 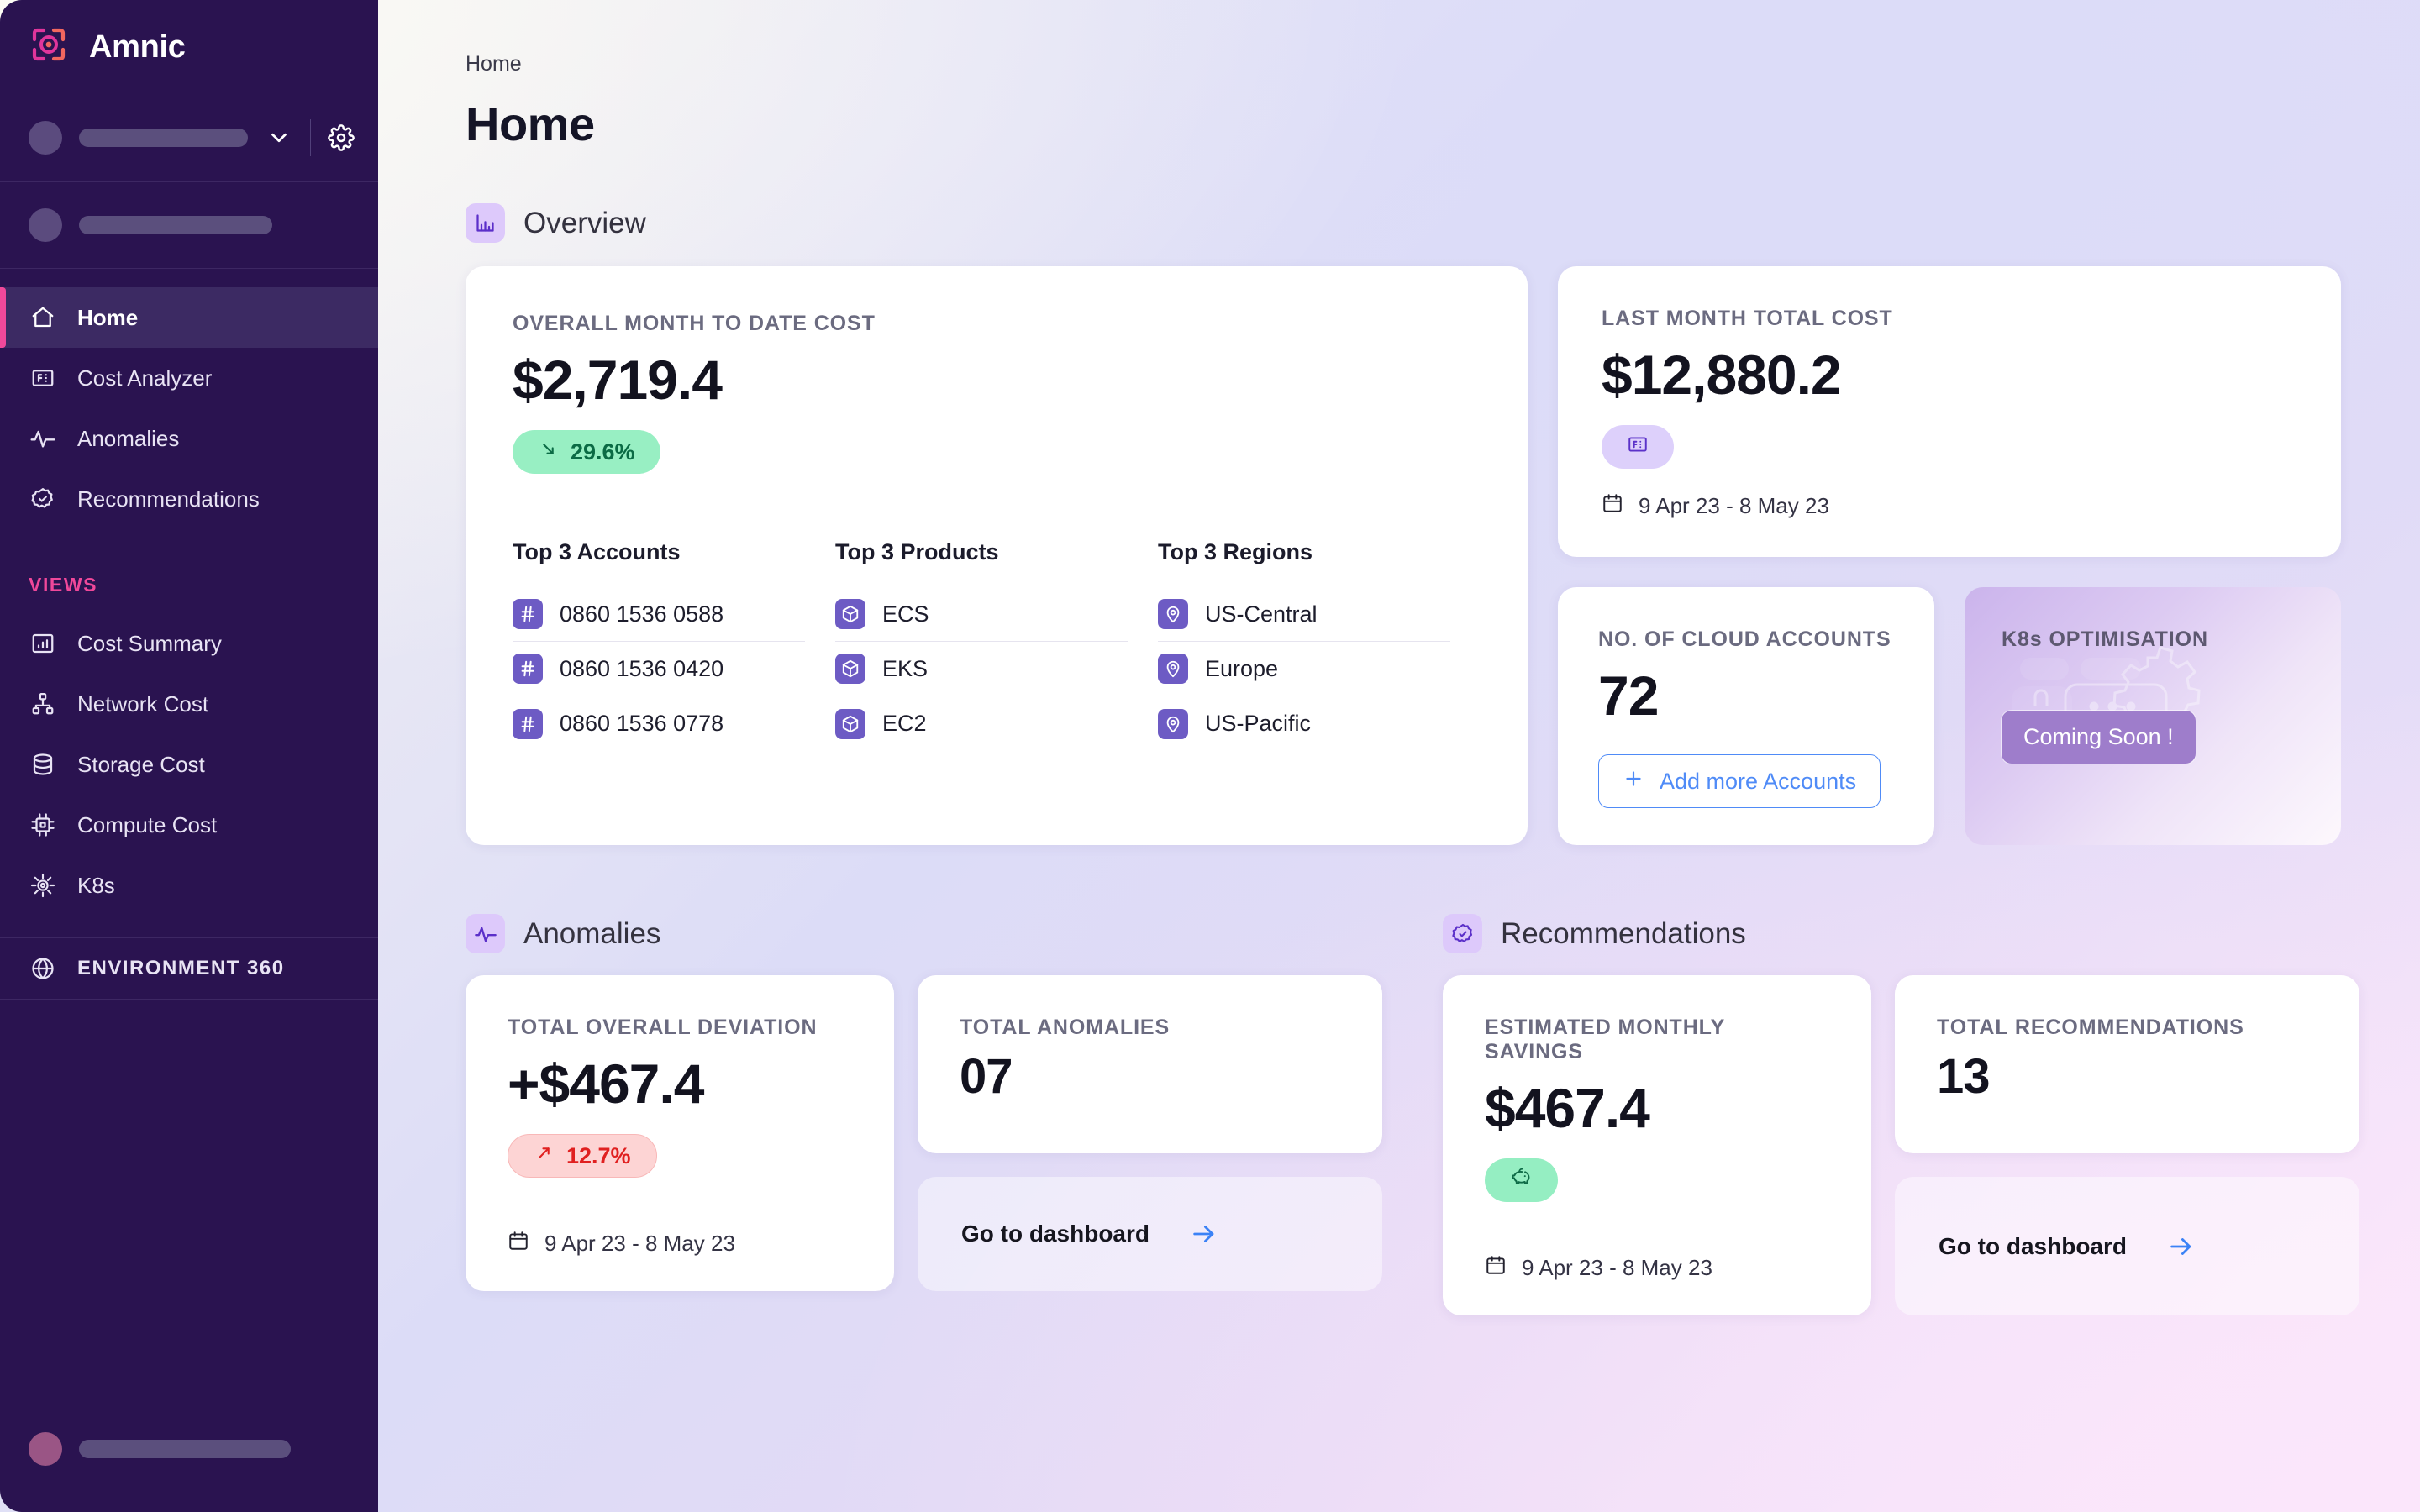 I want to click on org-avatar, so click(x=45, y=138).